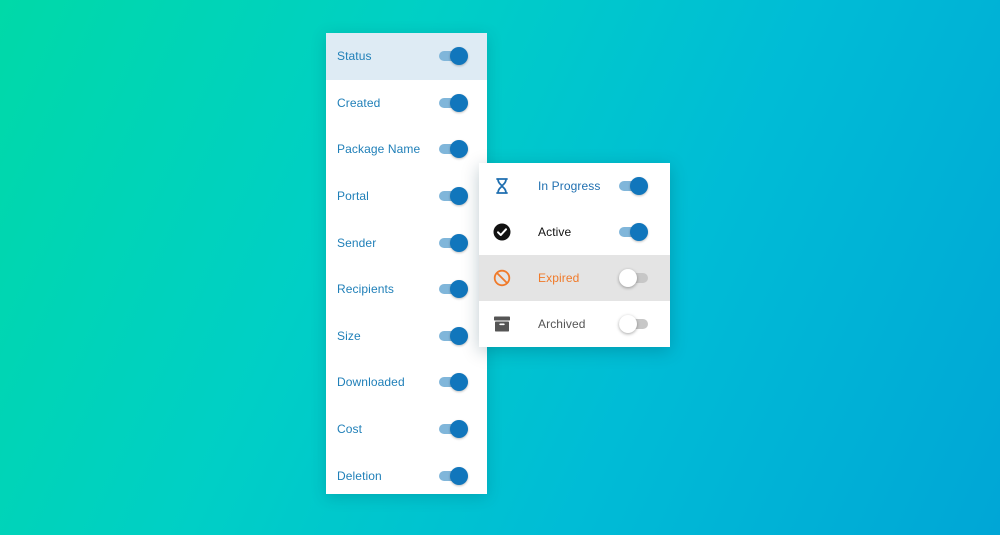  I want to click on archive-box-icon, so click(502, 324).